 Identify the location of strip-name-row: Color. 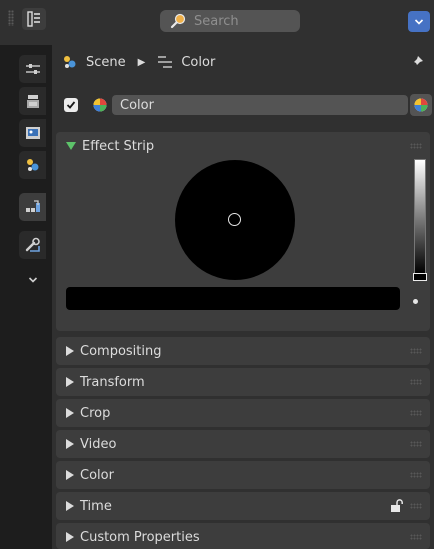
(248, 105).